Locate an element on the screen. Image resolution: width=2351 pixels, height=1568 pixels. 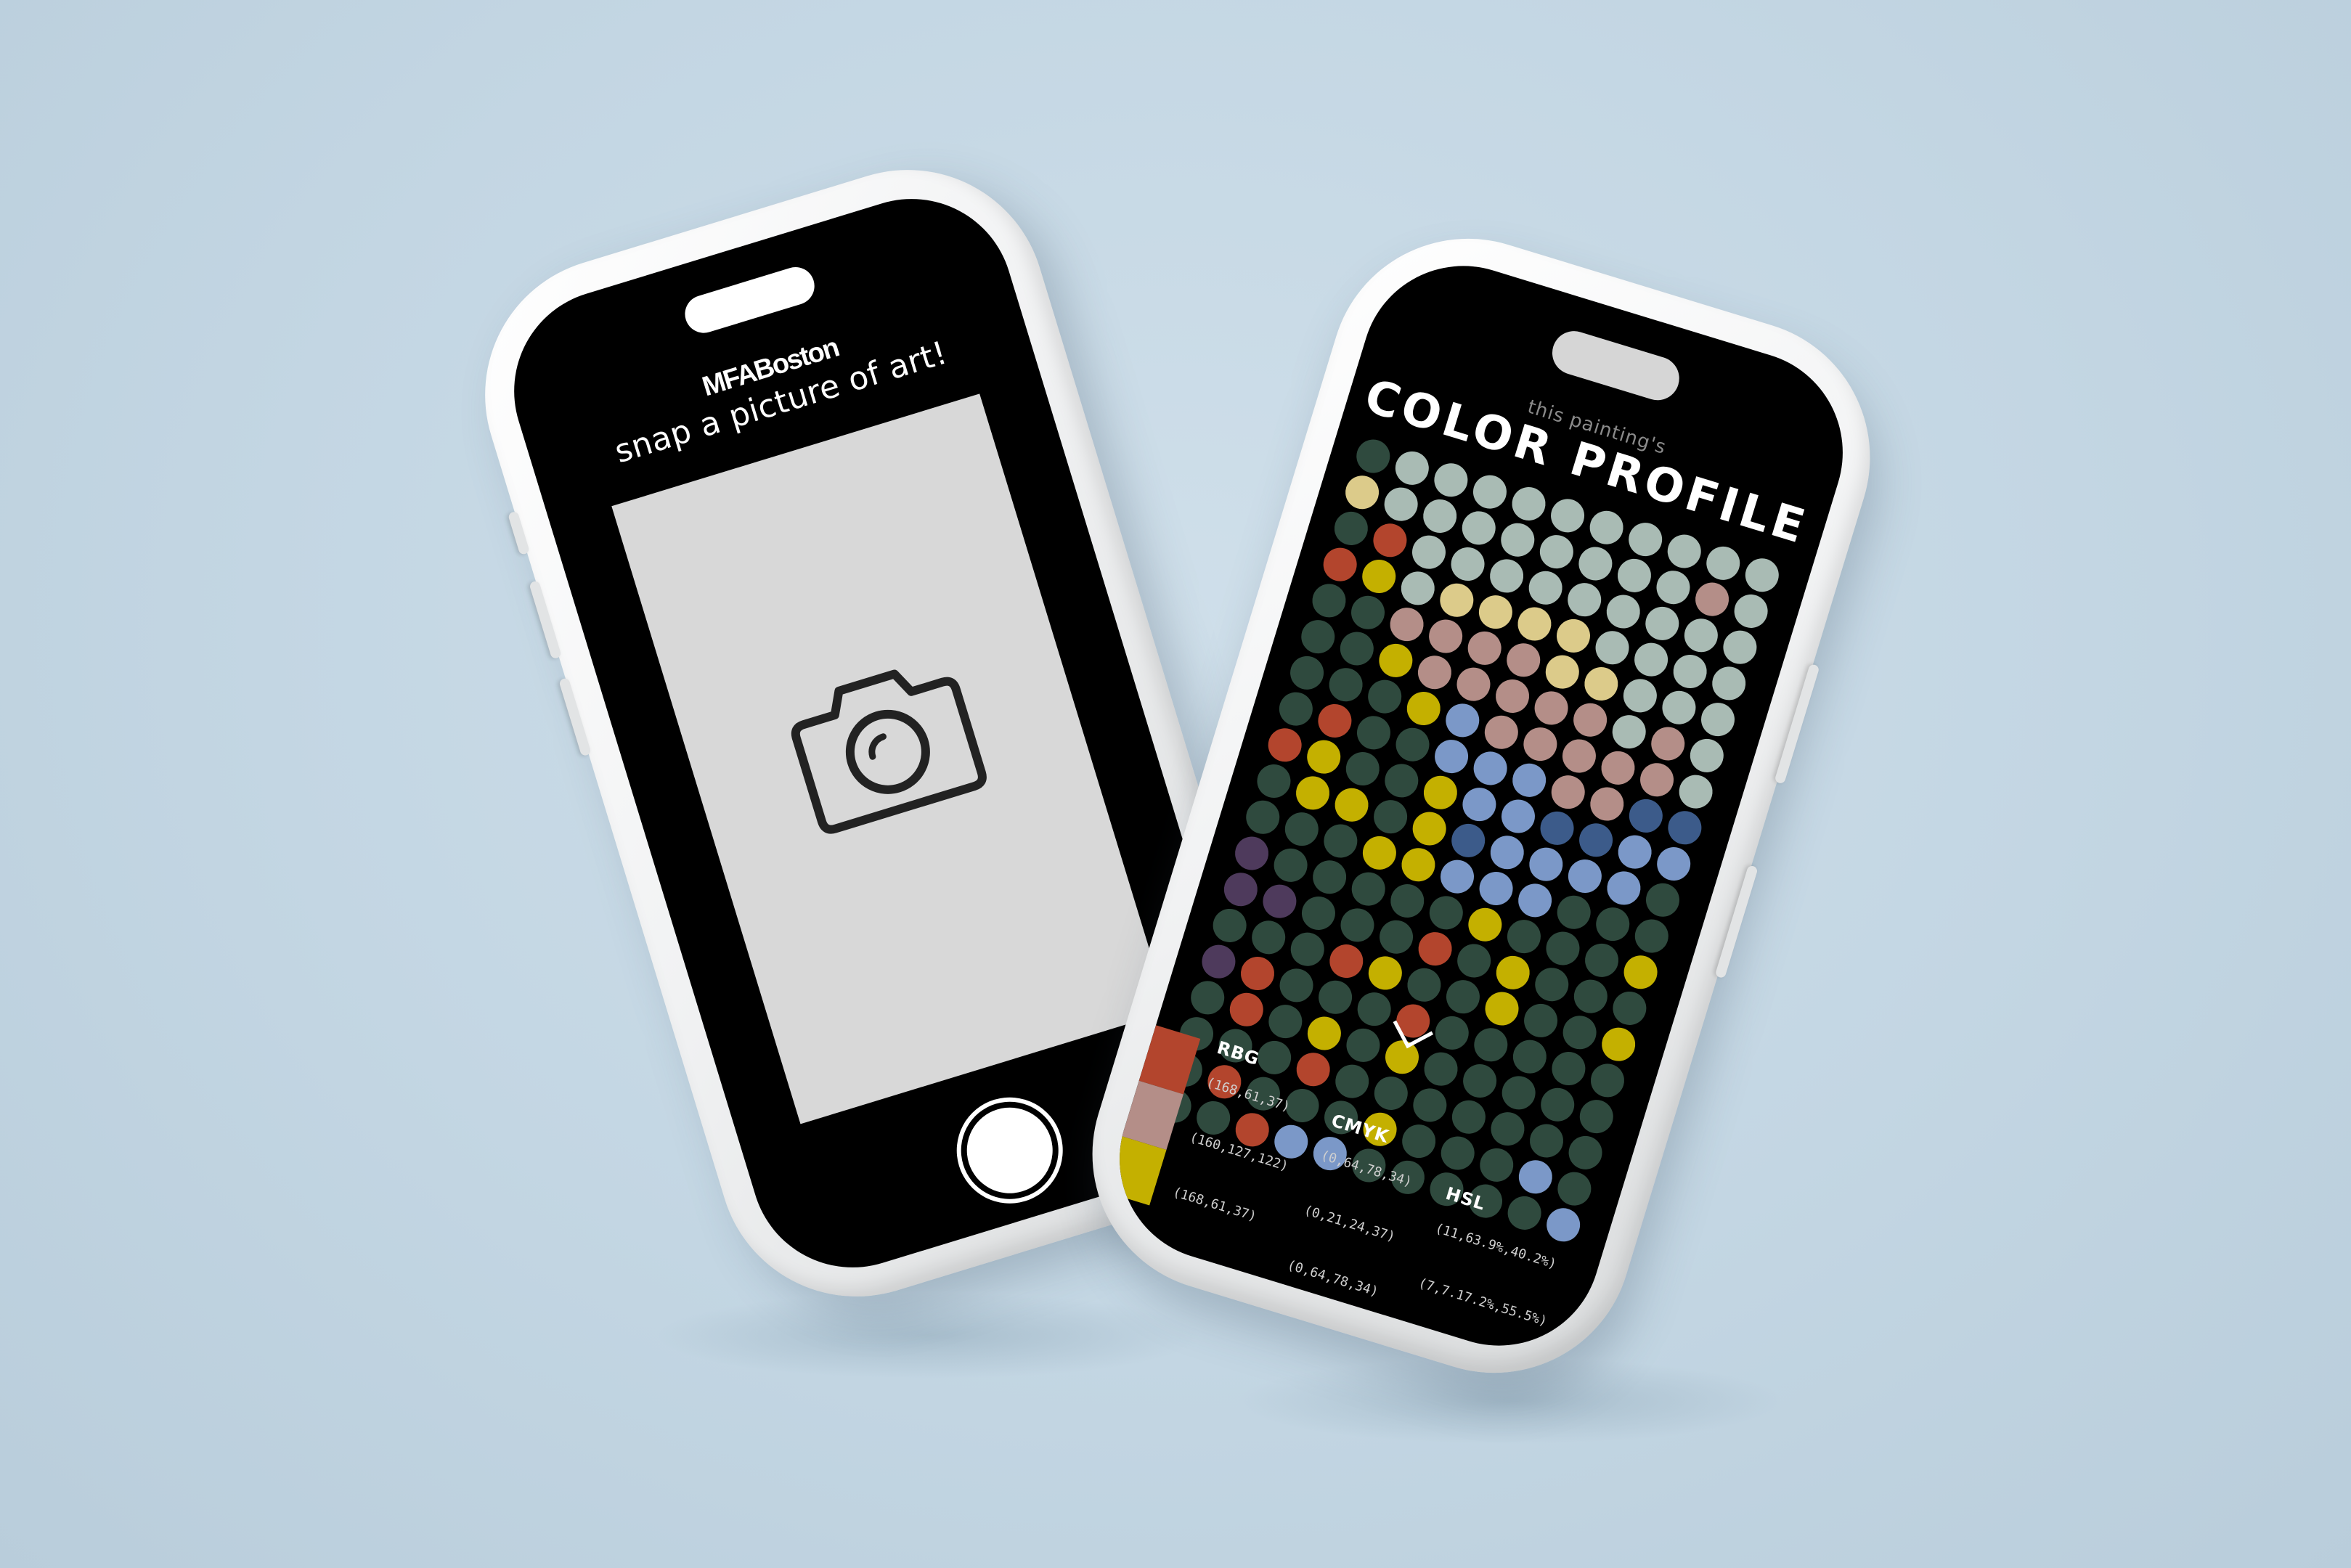
camera-viewfinder is located at coordinates (890, 758).